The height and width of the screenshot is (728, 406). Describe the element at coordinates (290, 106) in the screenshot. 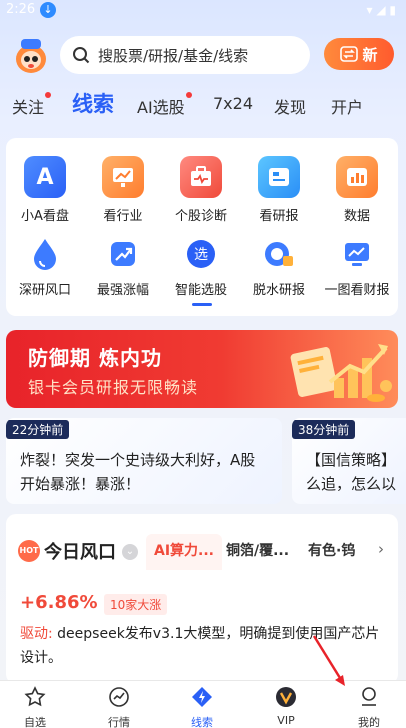

I see `tab-discover: 发现` at that location.